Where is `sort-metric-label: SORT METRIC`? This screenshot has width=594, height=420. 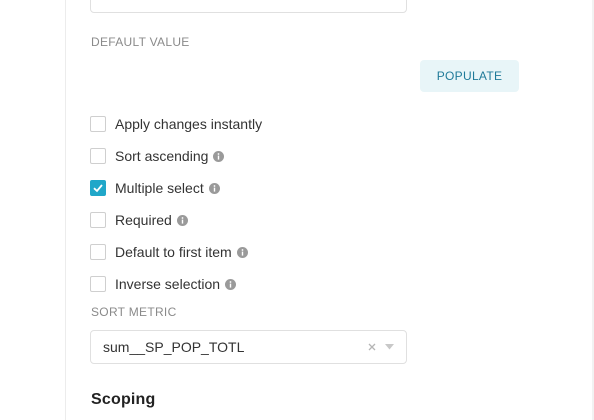 sort-metric-label: SORT METRIC is located at coordinates (134, 312).